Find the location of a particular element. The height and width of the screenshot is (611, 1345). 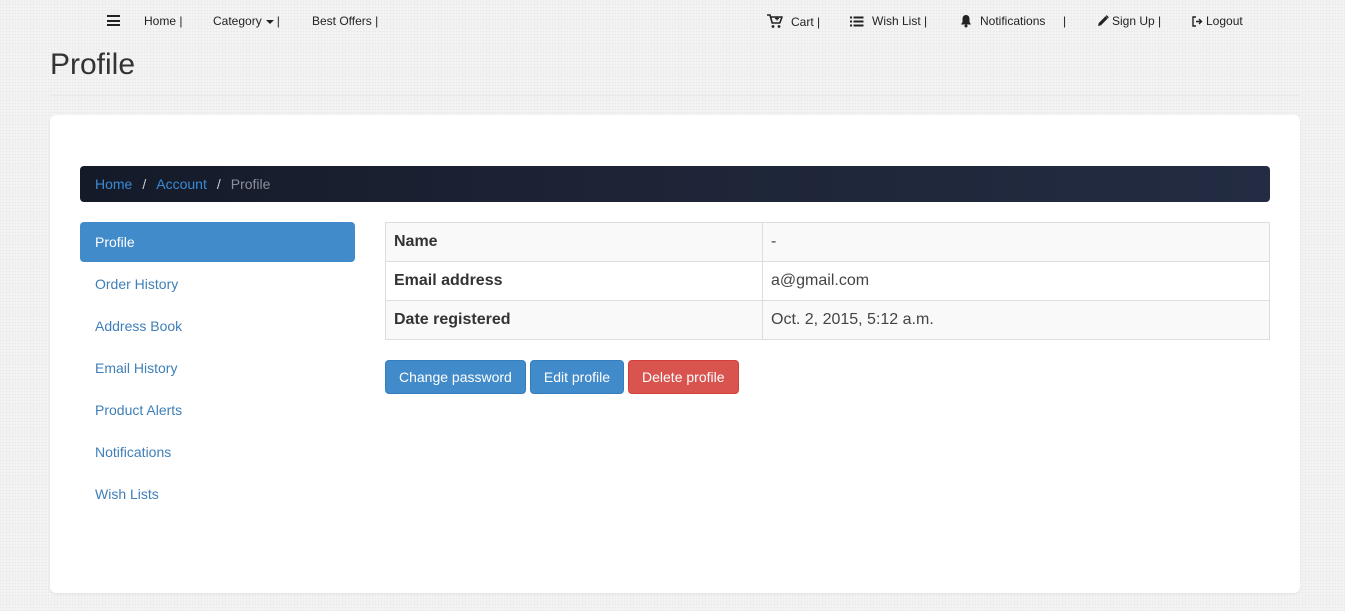

table-row: Name - is located at coordinates (827, 242).